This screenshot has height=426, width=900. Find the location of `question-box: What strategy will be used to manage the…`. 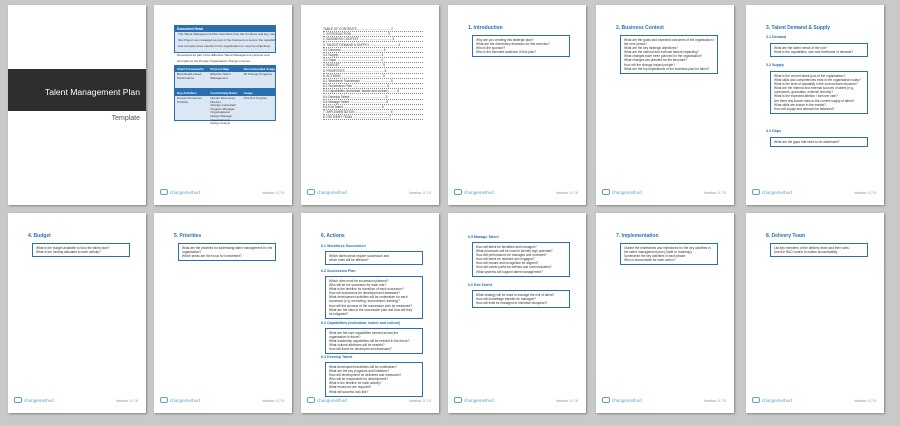

question-box: What strategy will be used to manage the… is located at coordinates (521, 299).